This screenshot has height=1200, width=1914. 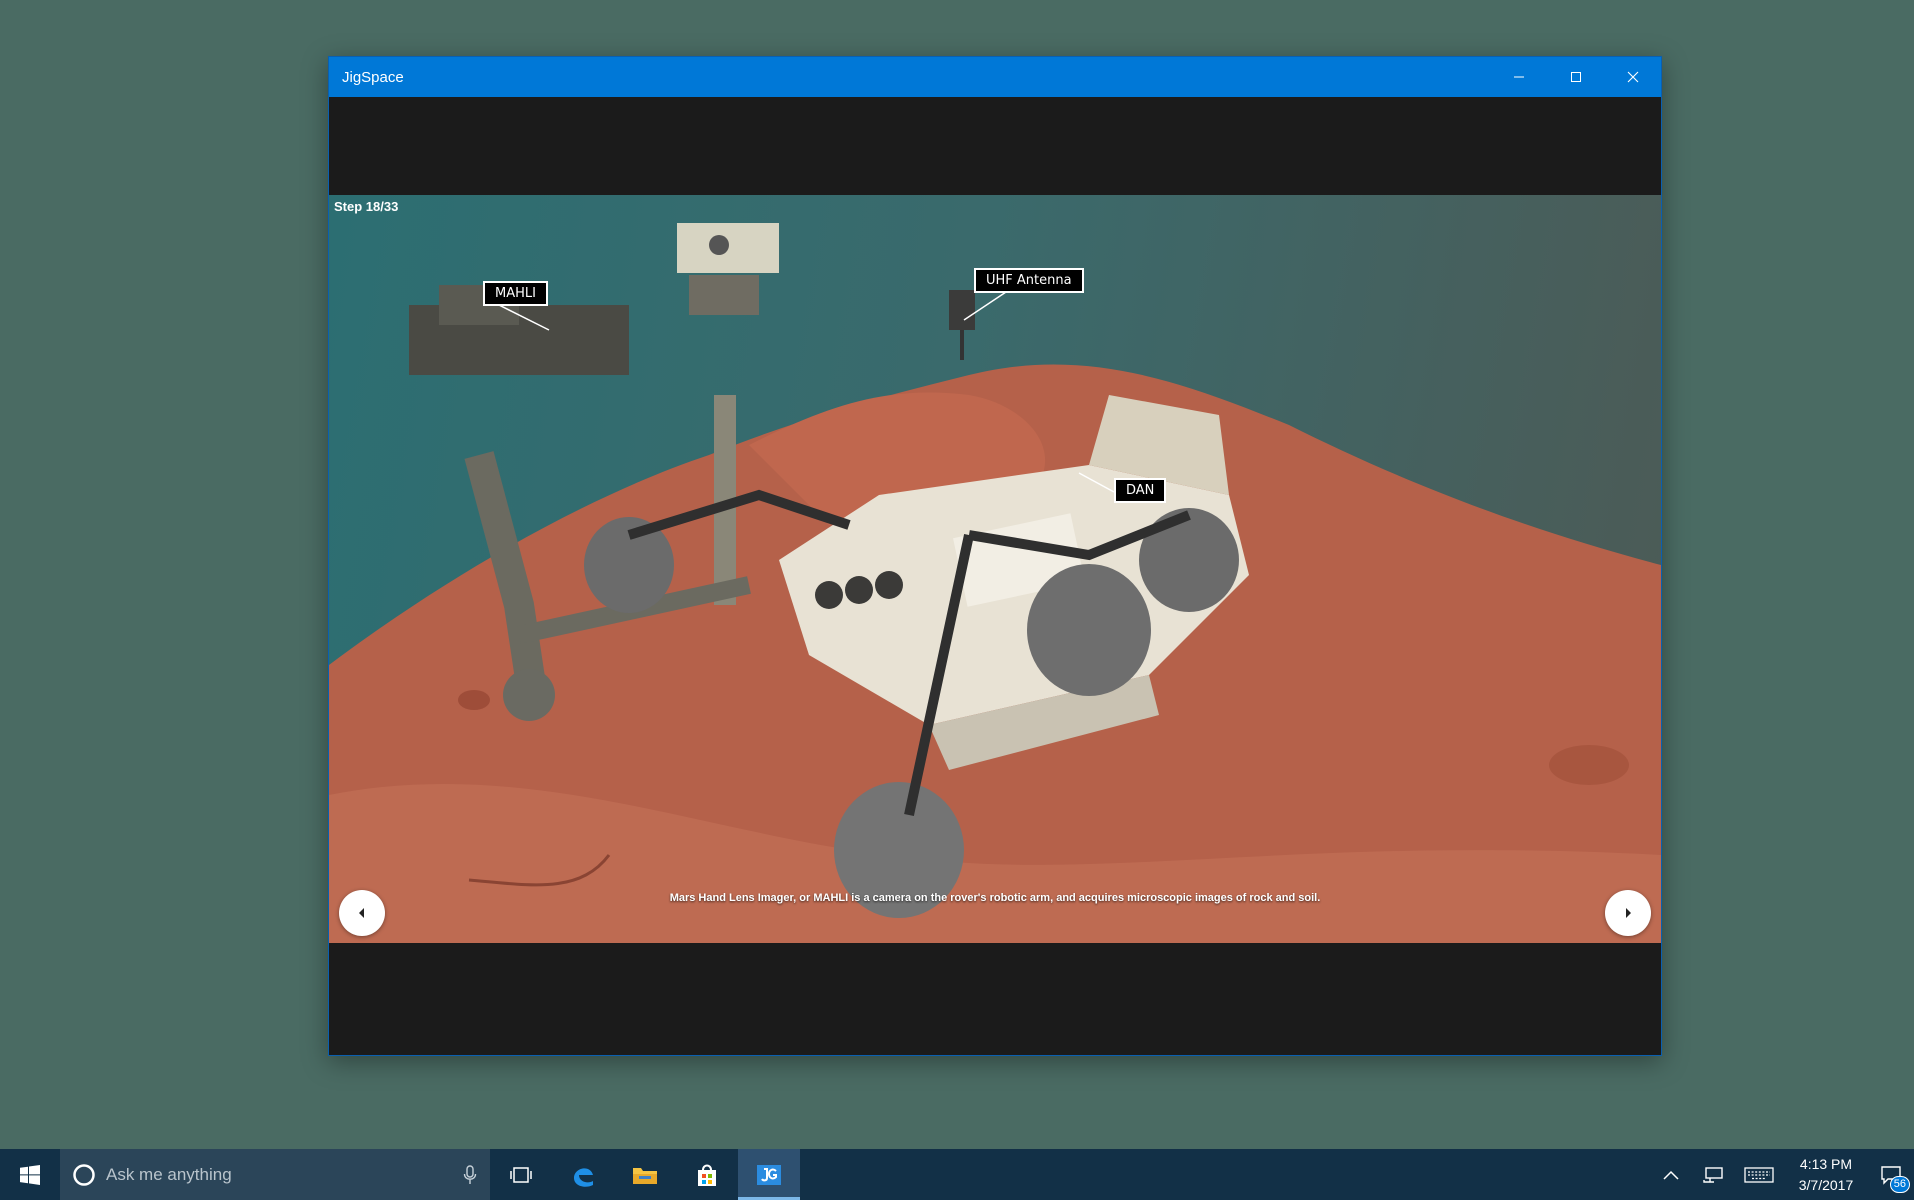 I want to click on touch-keyboard-button, so click(x=1759, y=1174).